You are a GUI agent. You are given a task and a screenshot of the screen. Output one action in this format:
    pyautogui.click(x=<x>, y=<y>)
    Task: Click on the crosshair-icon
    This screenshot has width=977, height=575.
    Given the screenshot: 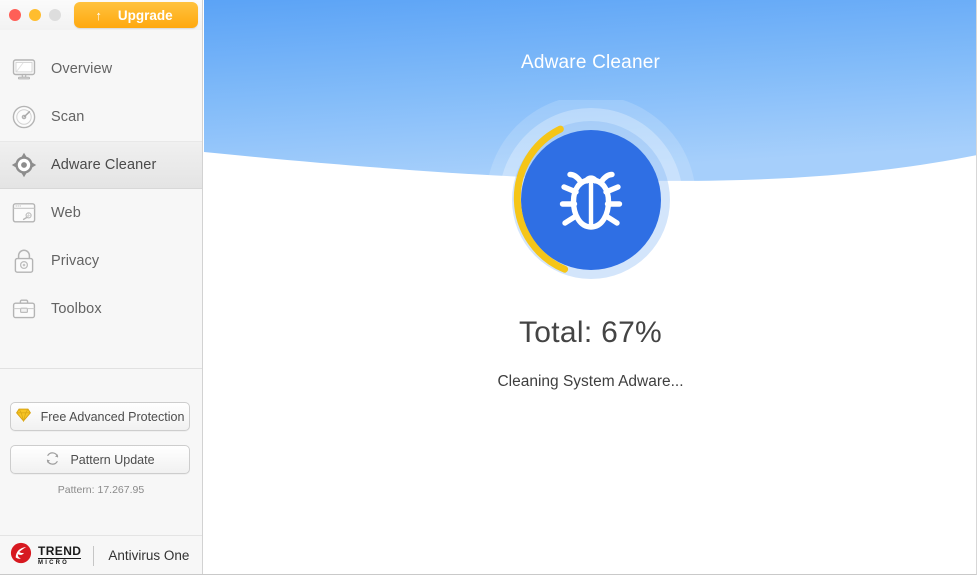 What is the action you would take?
    pyautogui.click(x=24, y=165)
    